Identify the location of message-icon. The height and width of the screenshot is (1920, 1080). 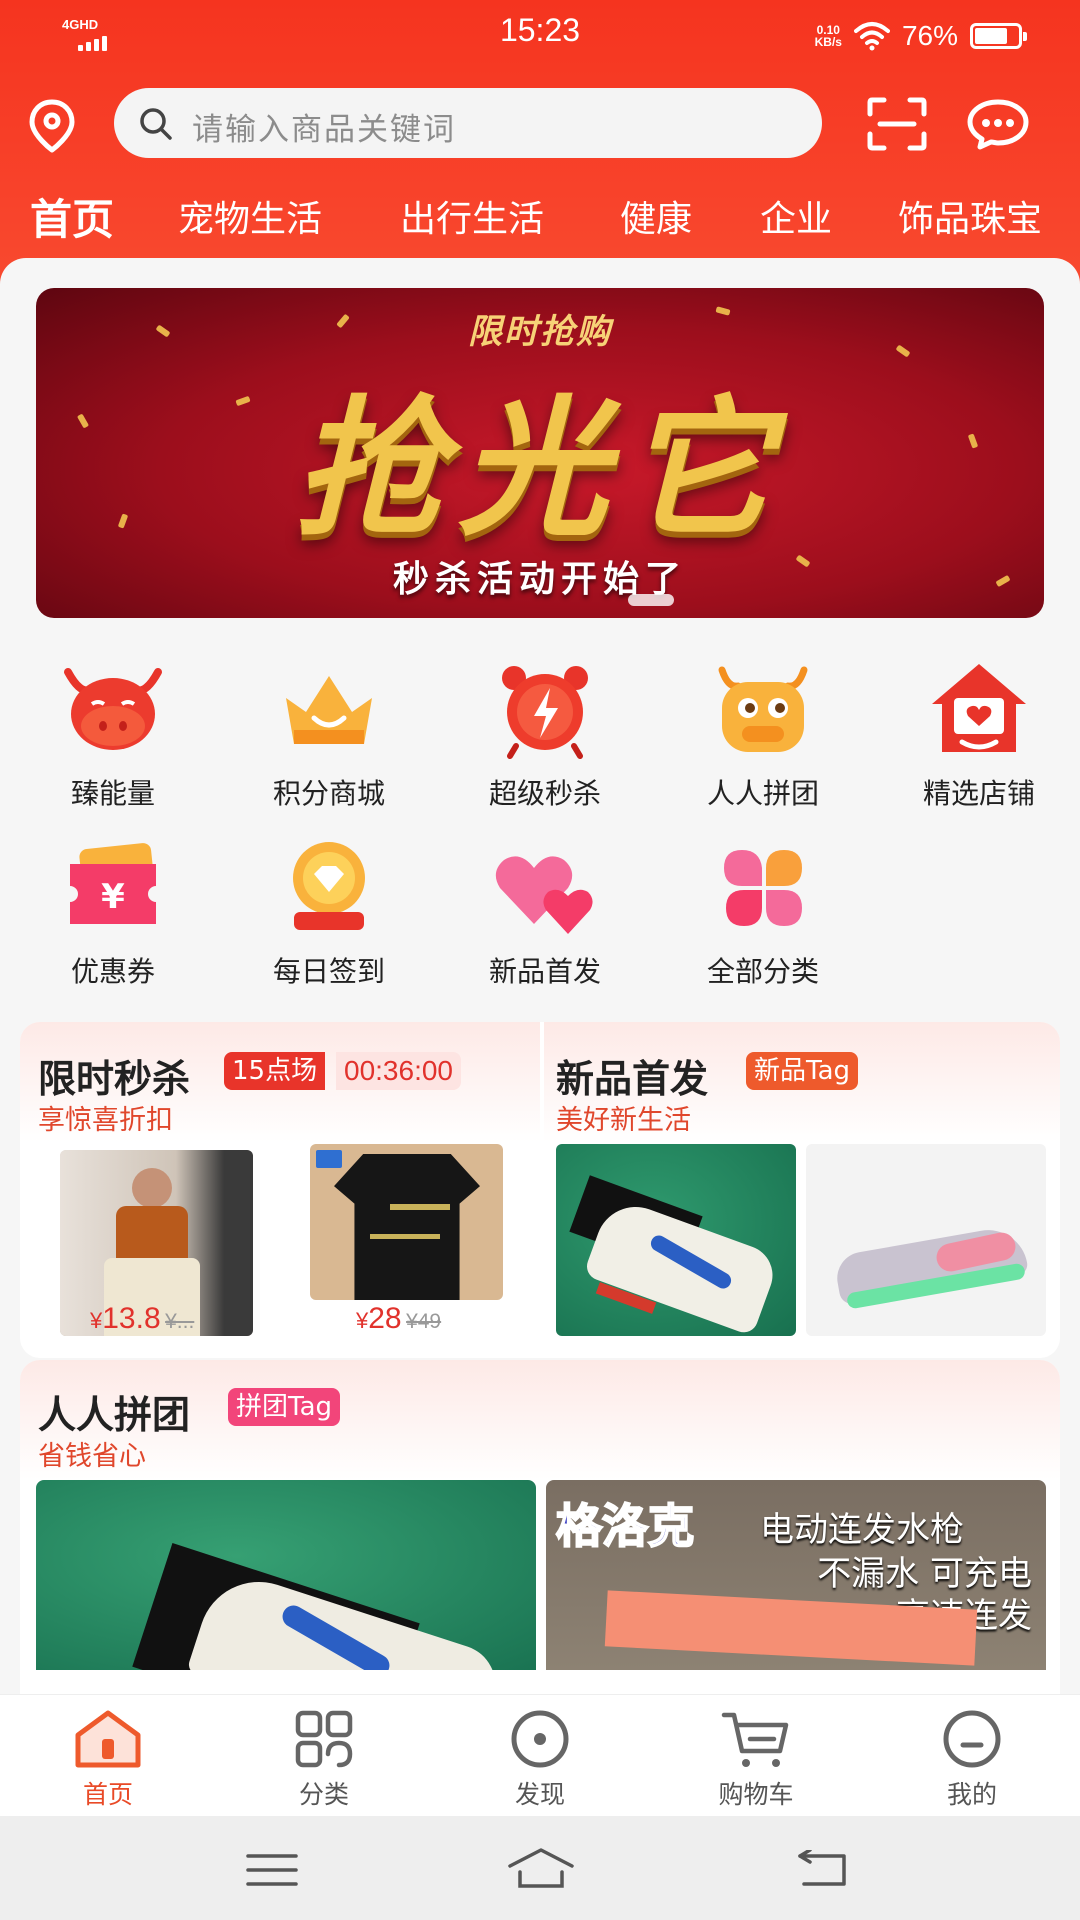
(998, 124).